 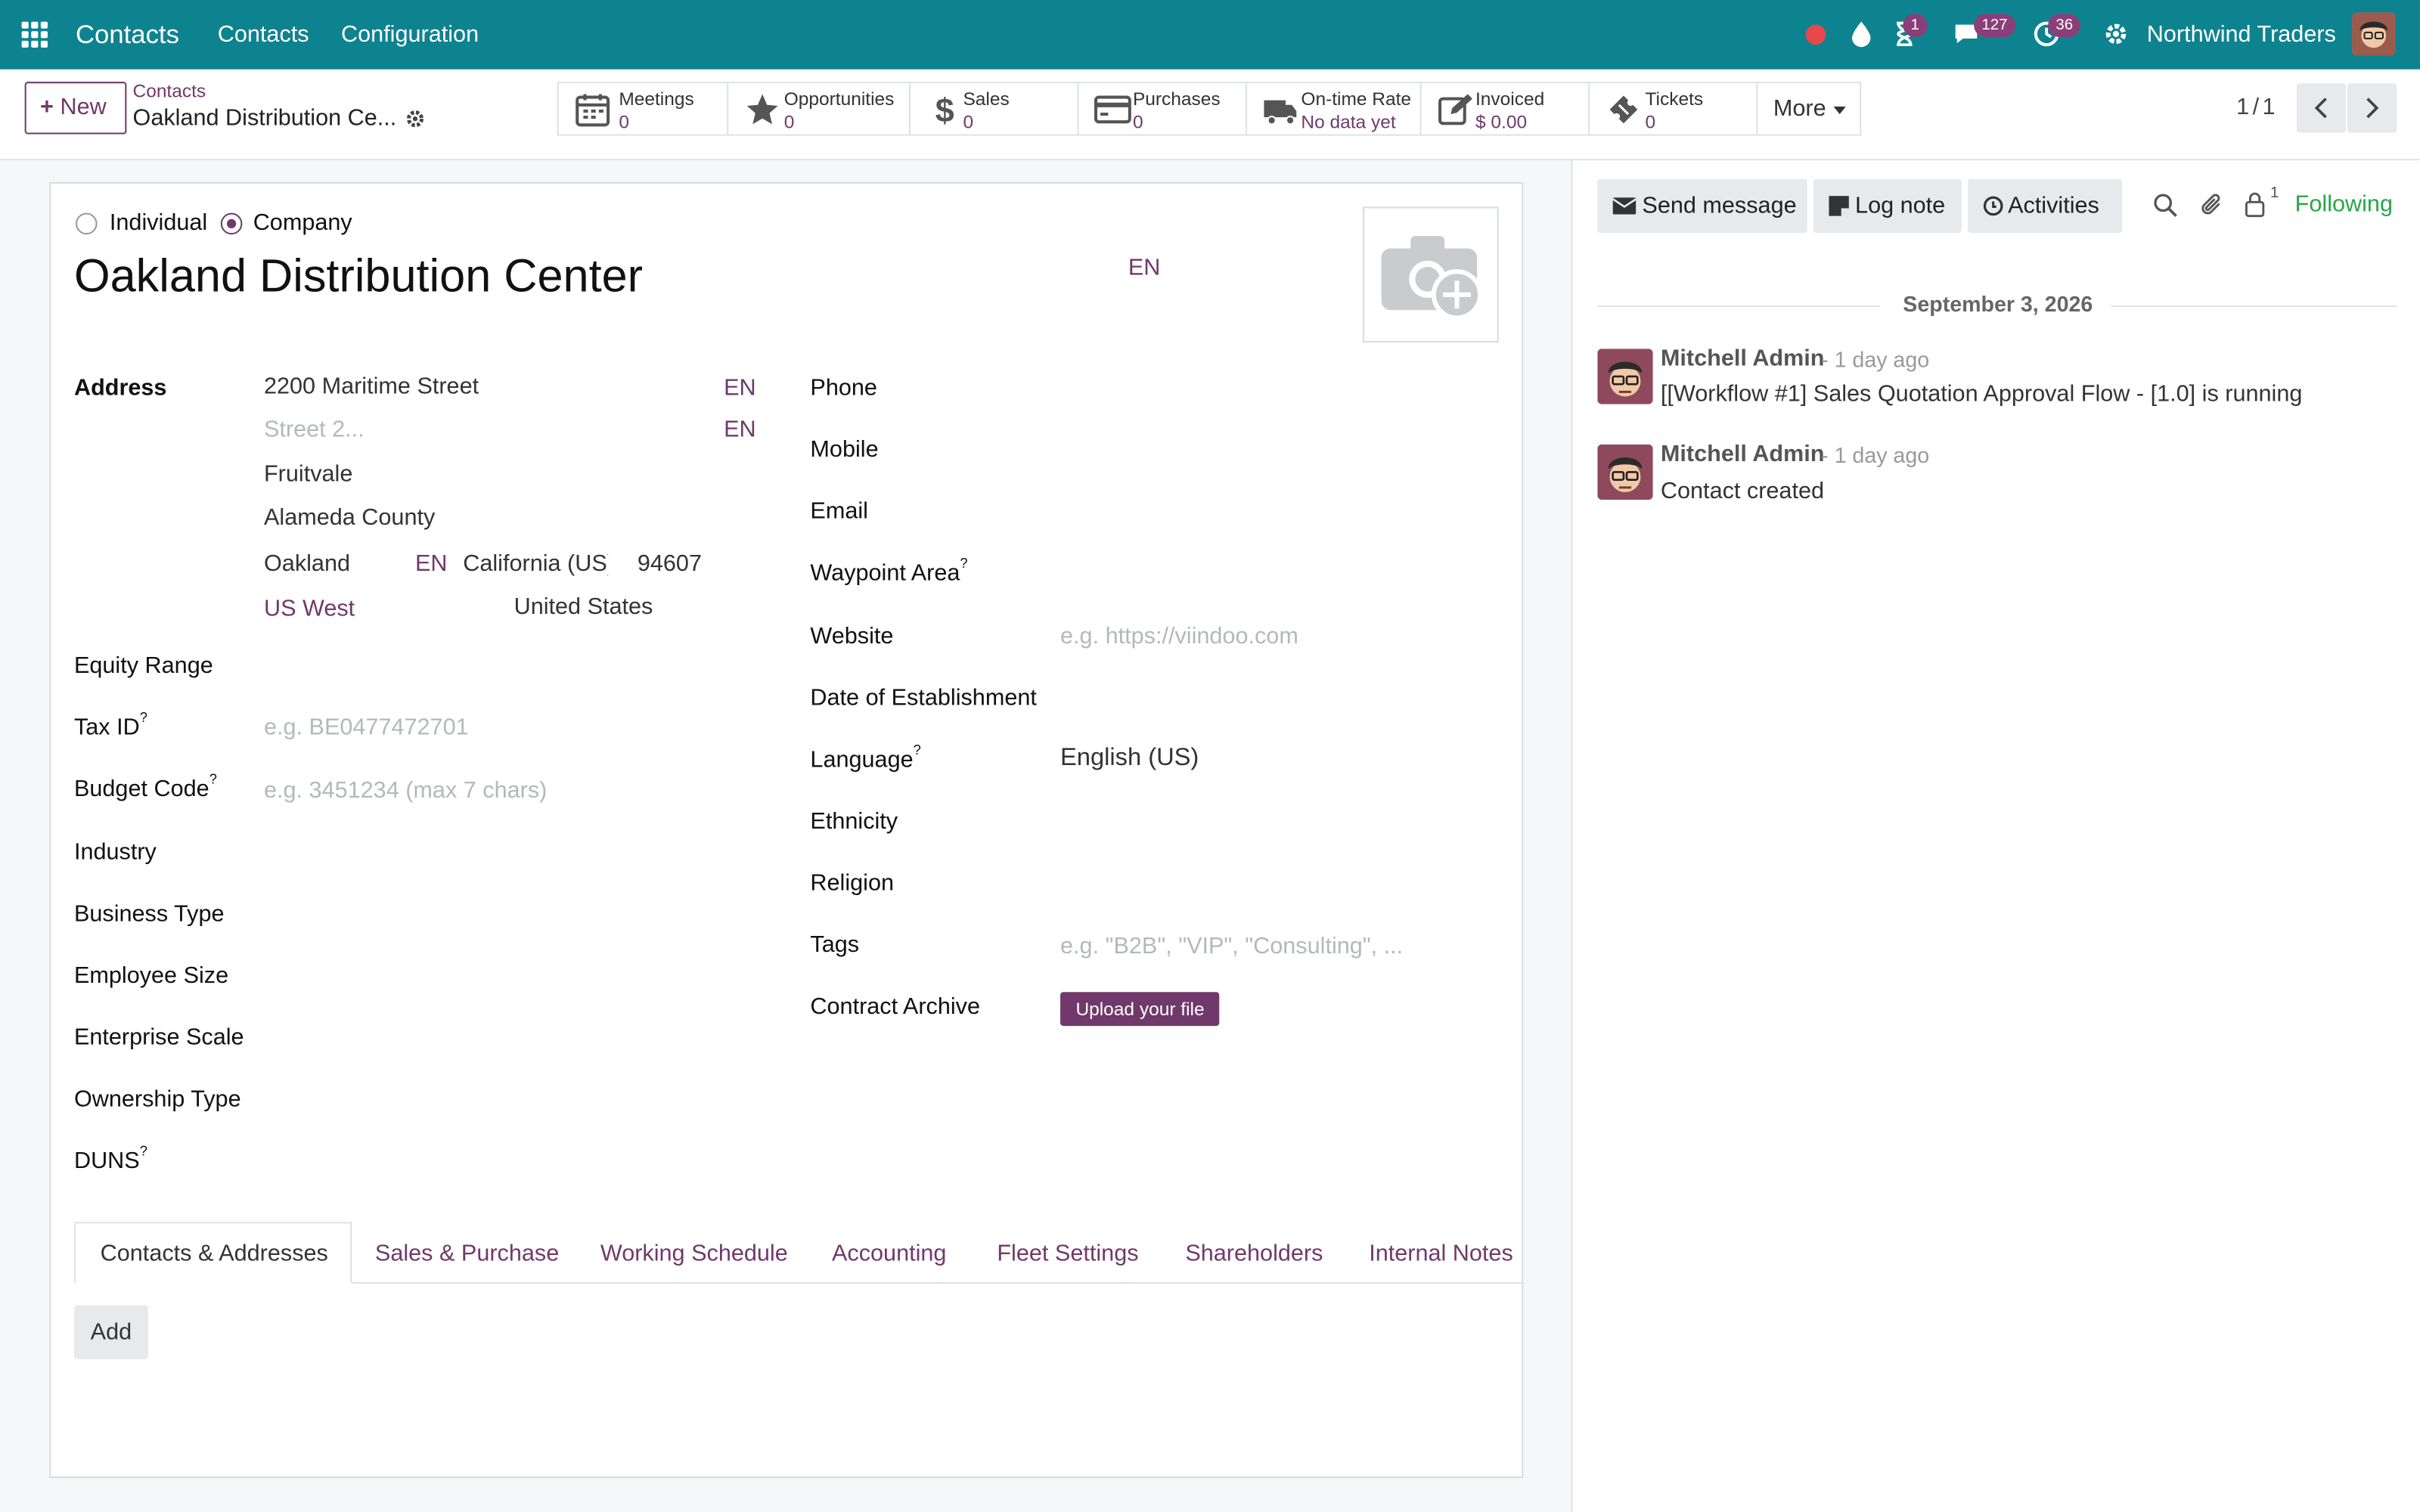 What do you see at coordinates (34, 34) in the screenshot?
I see `apps-menu-icon` at bounding box center [34, 34].